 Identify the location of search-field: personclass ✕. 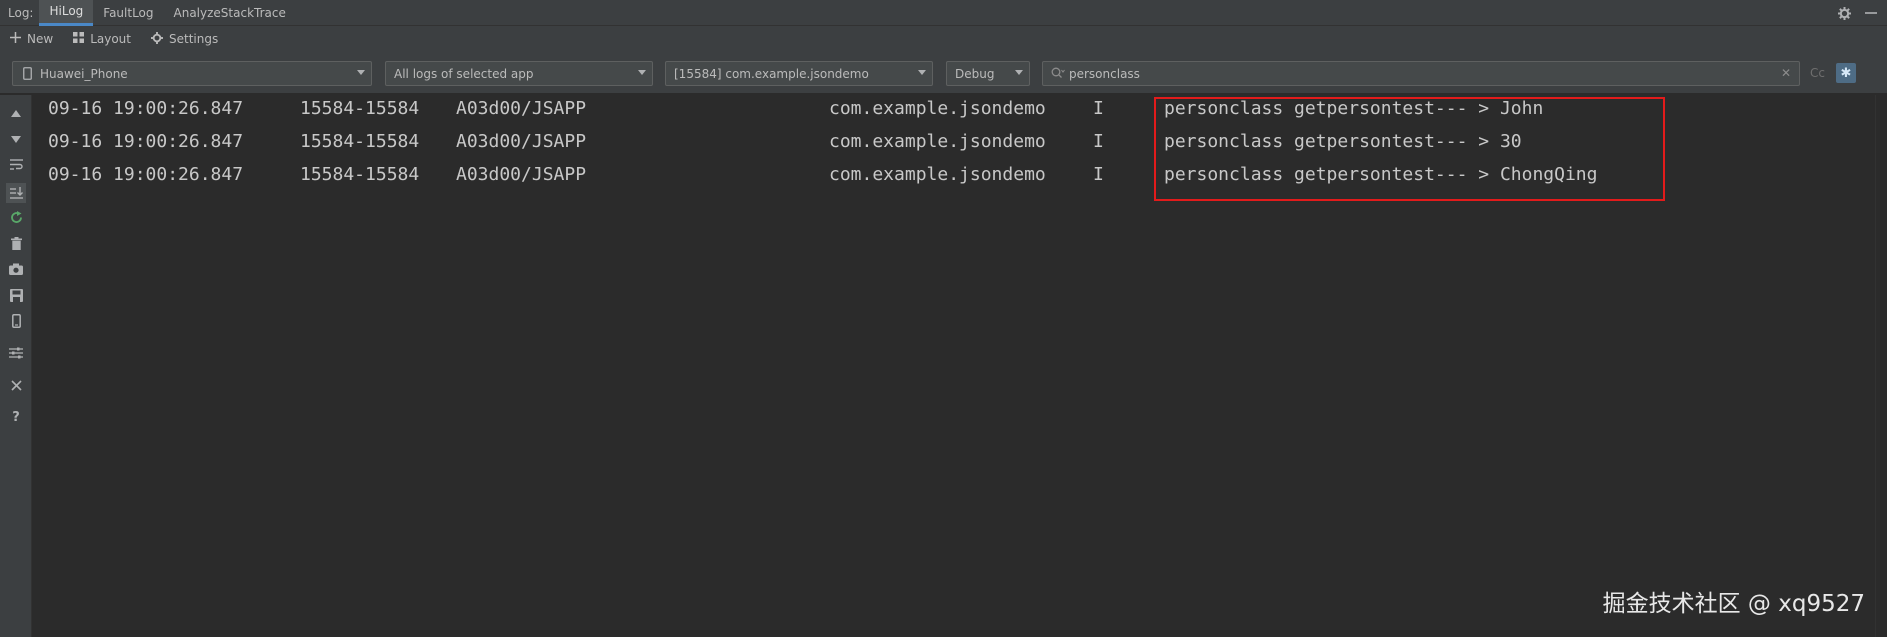
(1421, 73).